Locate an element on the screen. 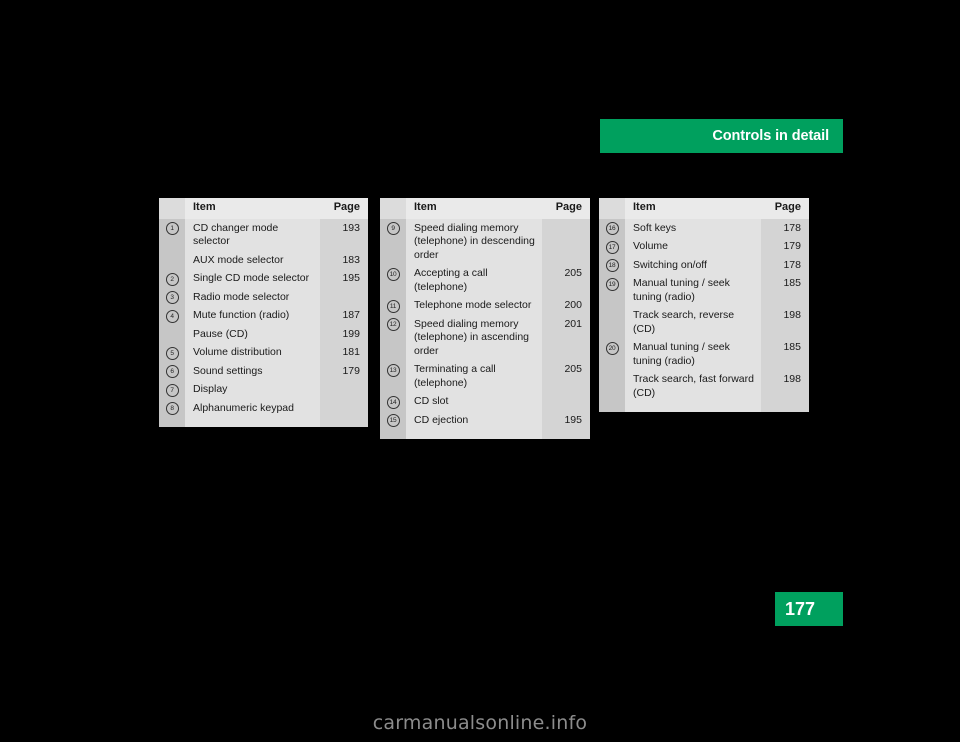 The height and width of the screenshot is (742, 960). circled-number-icon: 8 is located at coordinates (172, 408).